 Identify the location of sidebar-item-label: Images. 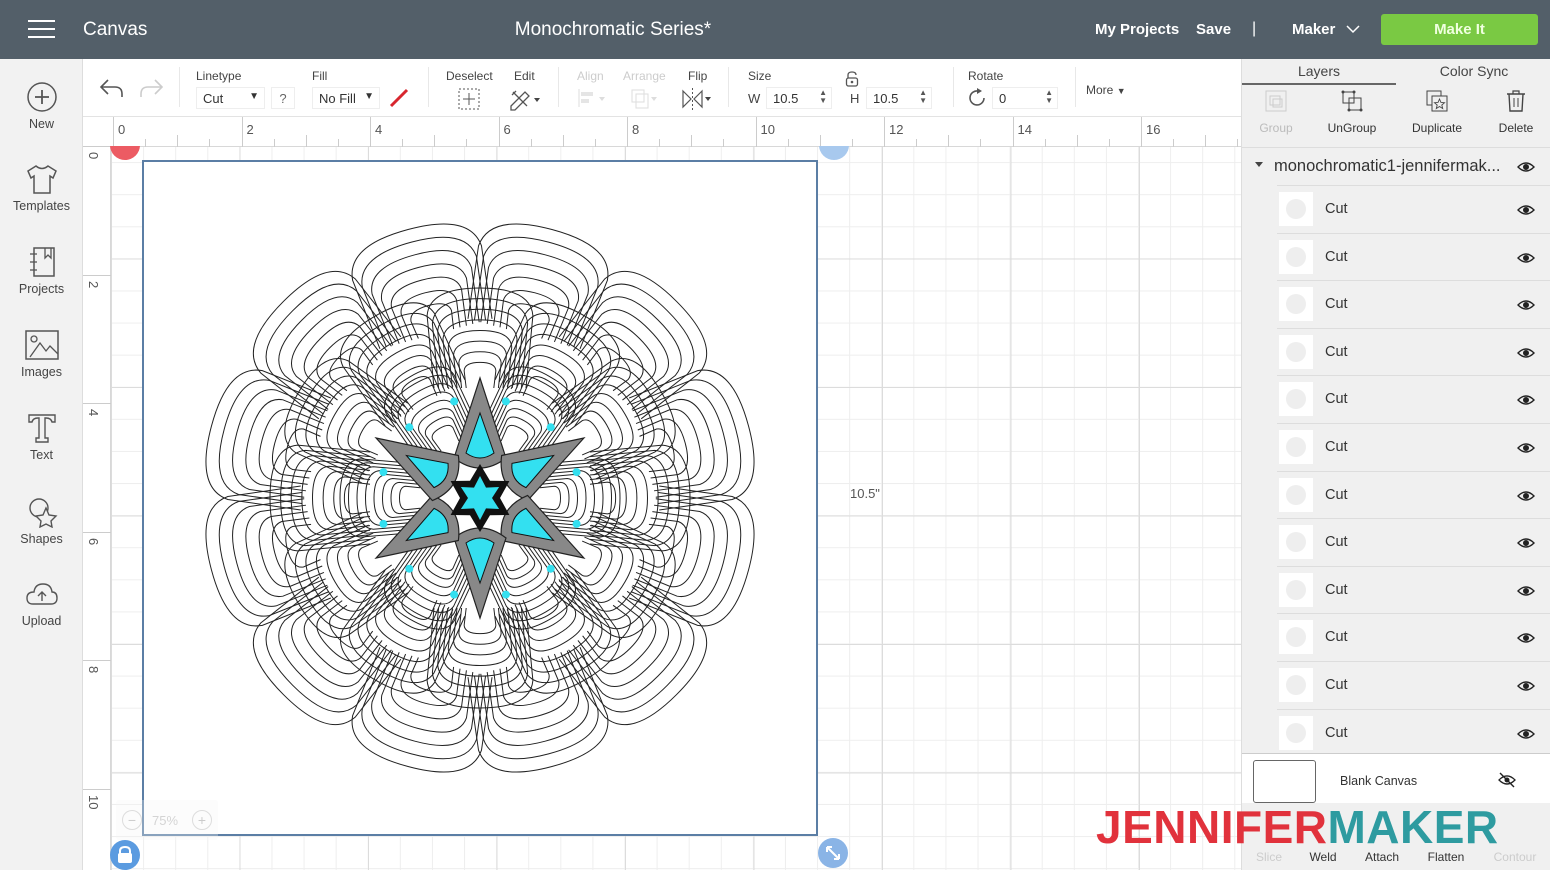
(41, 372).